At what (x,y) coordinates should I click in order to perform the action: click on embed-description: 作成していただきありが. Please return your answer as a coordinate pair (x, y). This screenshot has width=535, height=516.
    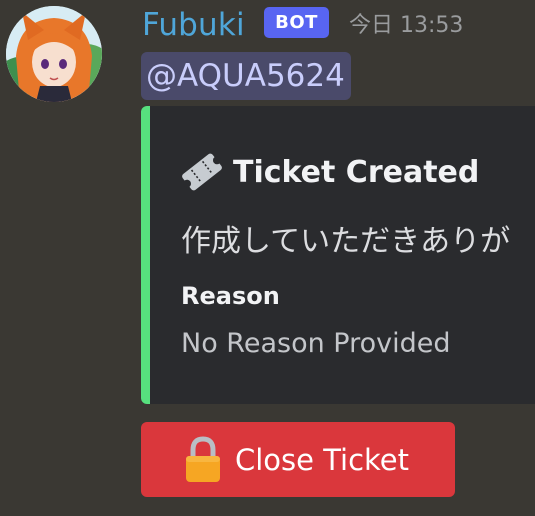
    Looking at the image, I should click on (346, 241).